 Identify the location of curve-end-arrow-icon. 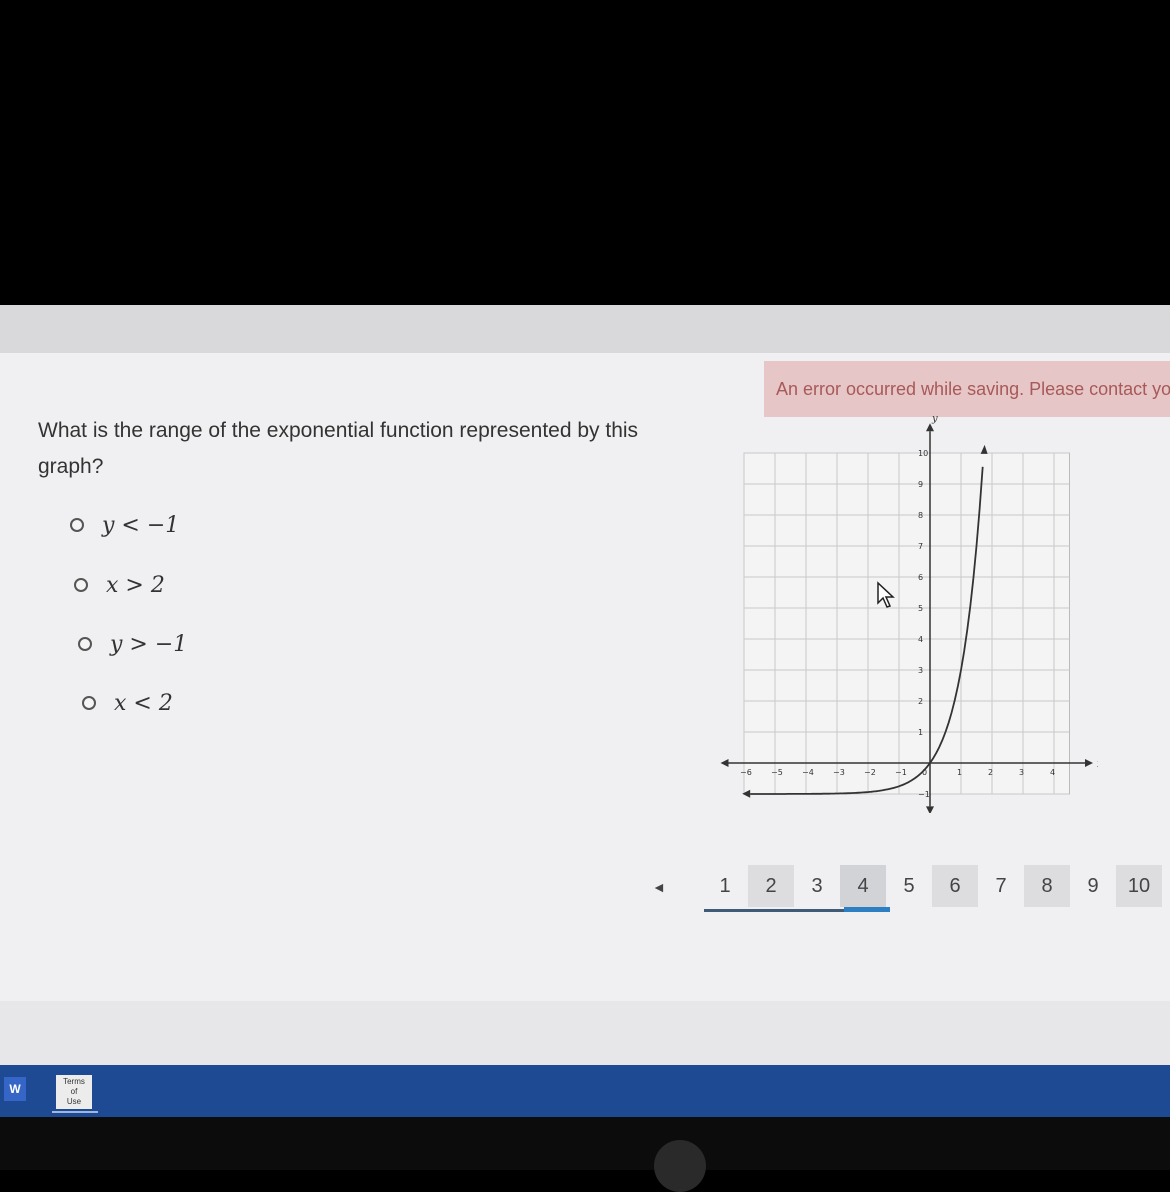
(984, 449).